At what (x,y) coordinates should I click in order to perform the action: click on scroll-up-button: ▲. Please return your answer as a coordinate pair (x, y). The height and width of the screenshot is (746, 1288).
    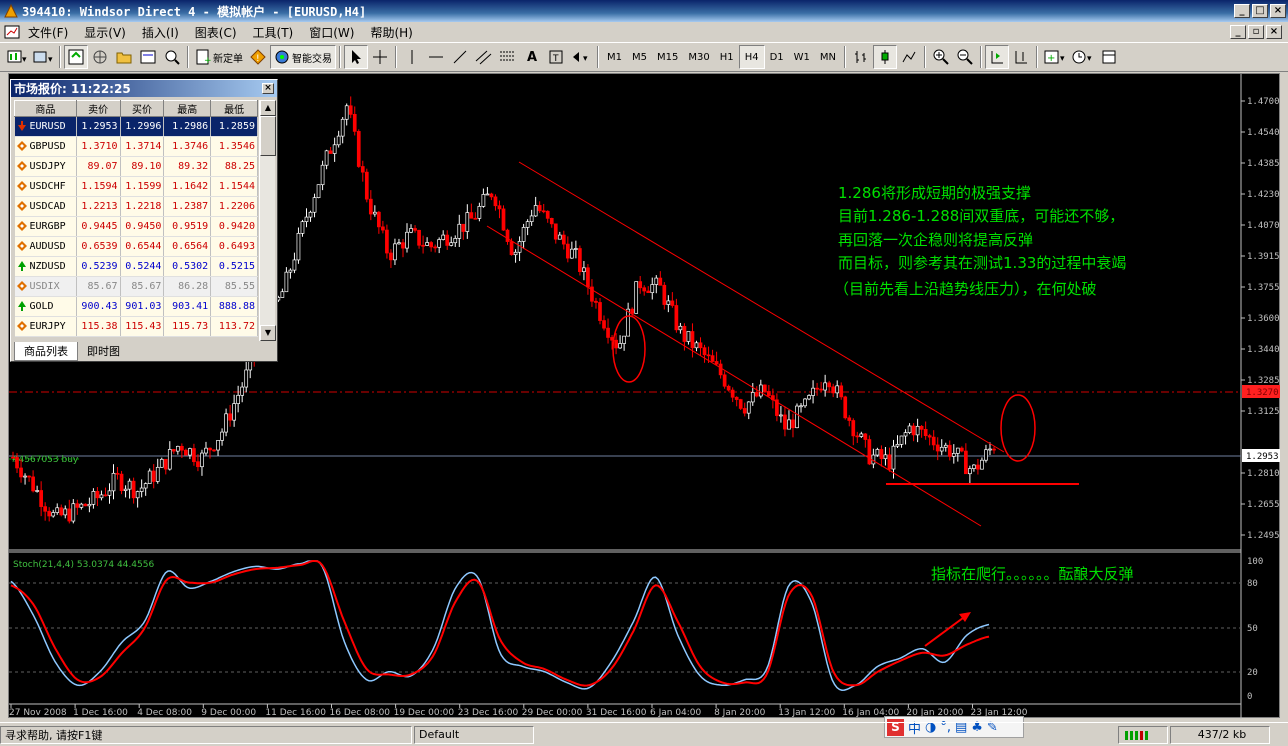
    Looking at the image, I should click on (268, 108).